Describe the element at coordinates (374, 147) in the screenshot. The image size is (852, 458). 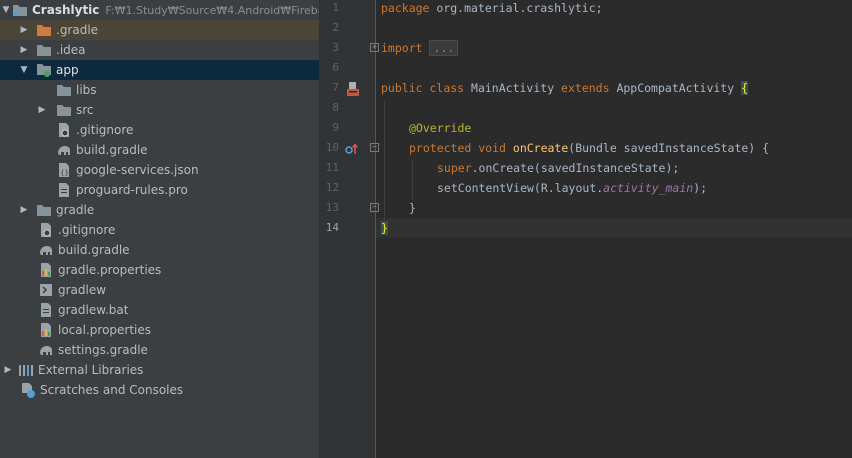
I see `fold-collapse-icon: −` at that location.